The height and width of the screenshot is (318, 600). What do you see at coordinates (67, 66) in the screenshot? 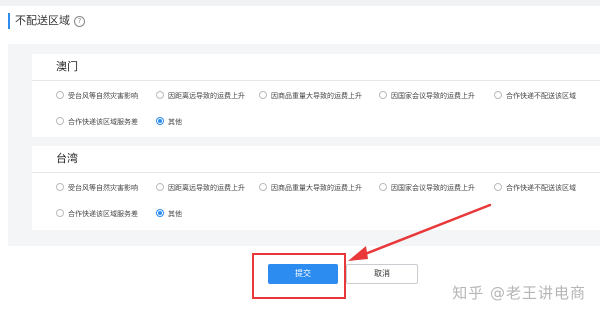
I see `region-title: 澳门` at bounding box center [67, 66].